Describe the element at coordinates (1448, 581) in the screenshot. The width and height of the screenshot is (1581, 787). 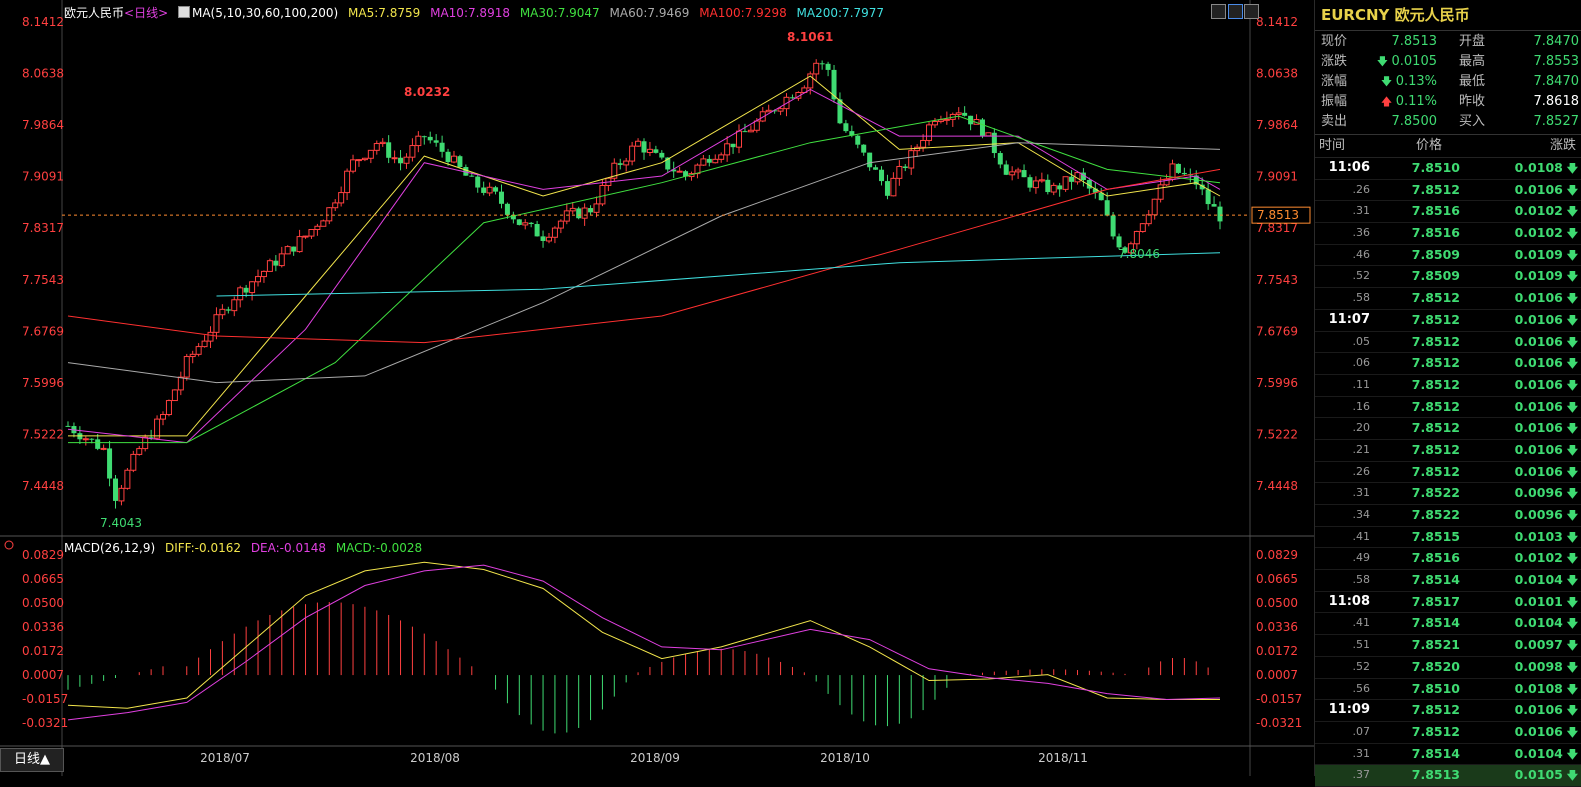
I see `tick-row: .58 7.8514 0.0104 🡇` at that location.